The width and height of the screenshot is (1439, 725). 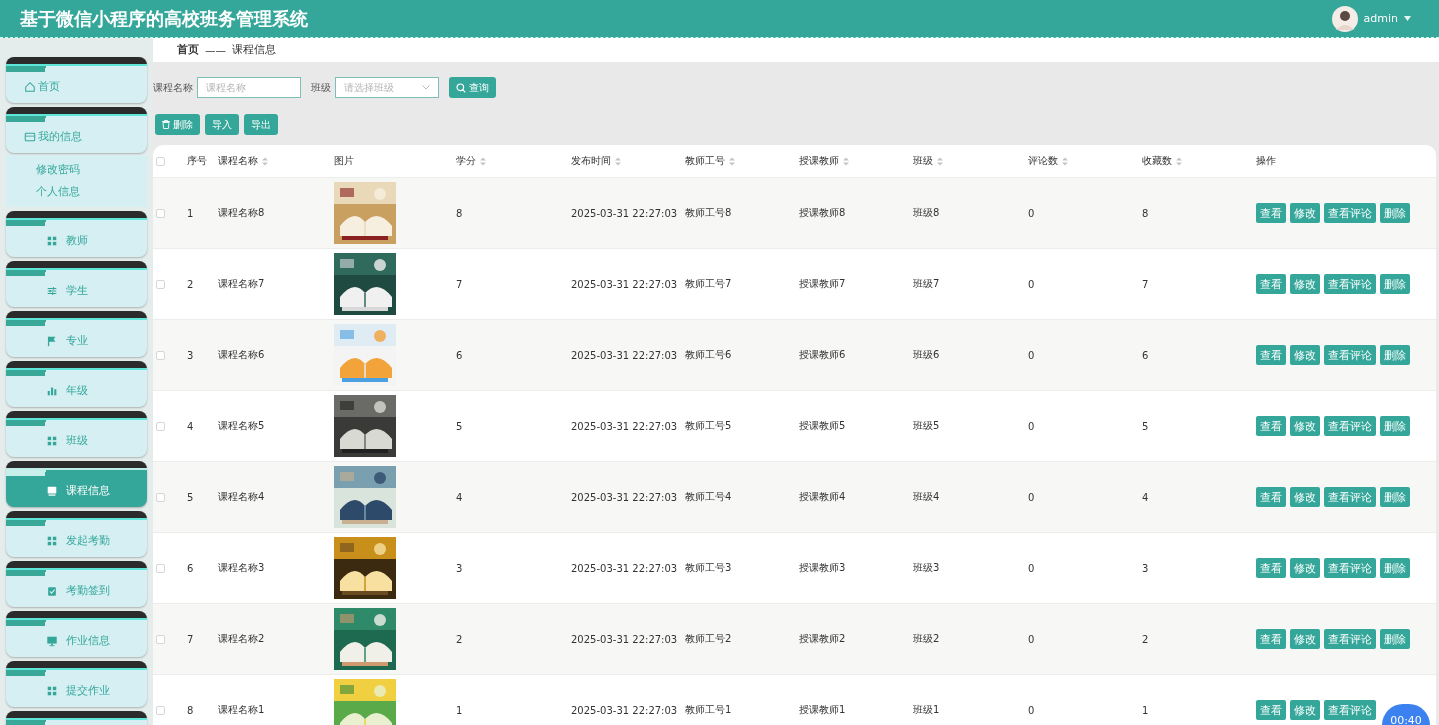 I want to click on caret-icon, so click(x=1407, y=18).